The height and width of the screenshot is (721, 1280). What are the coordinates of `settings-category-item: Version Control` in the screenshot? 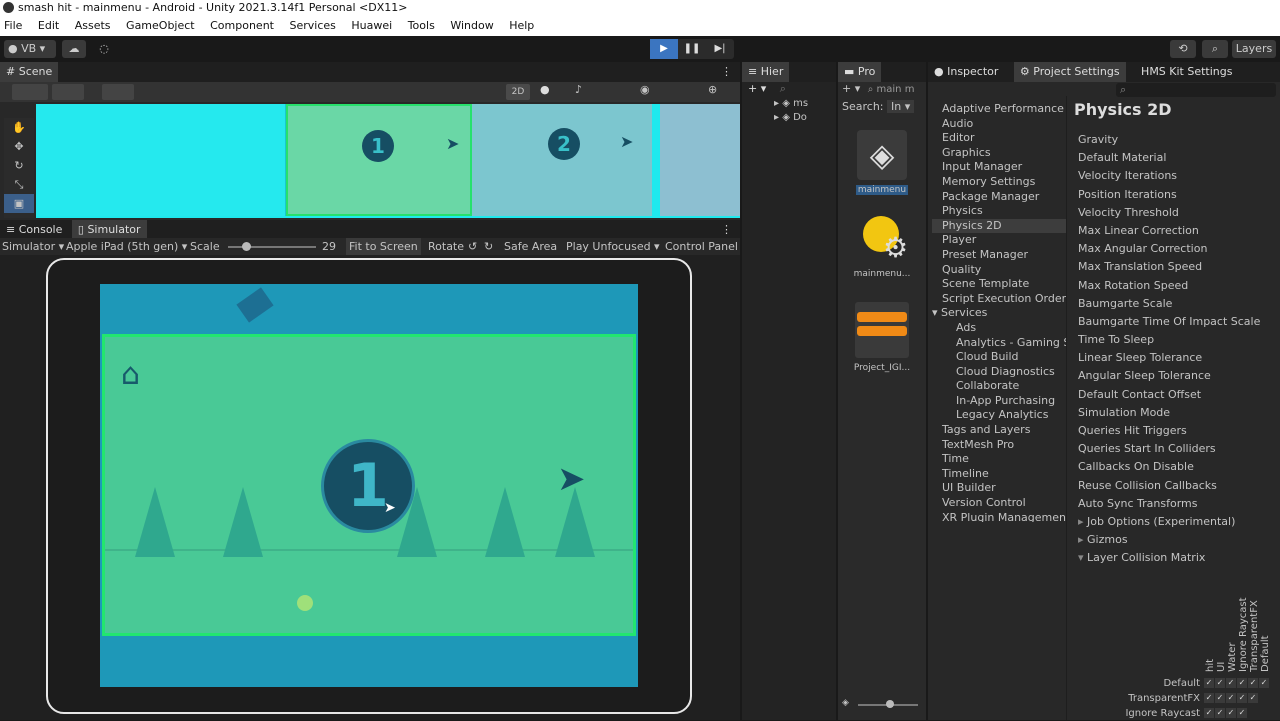 It's located at (999, 503).